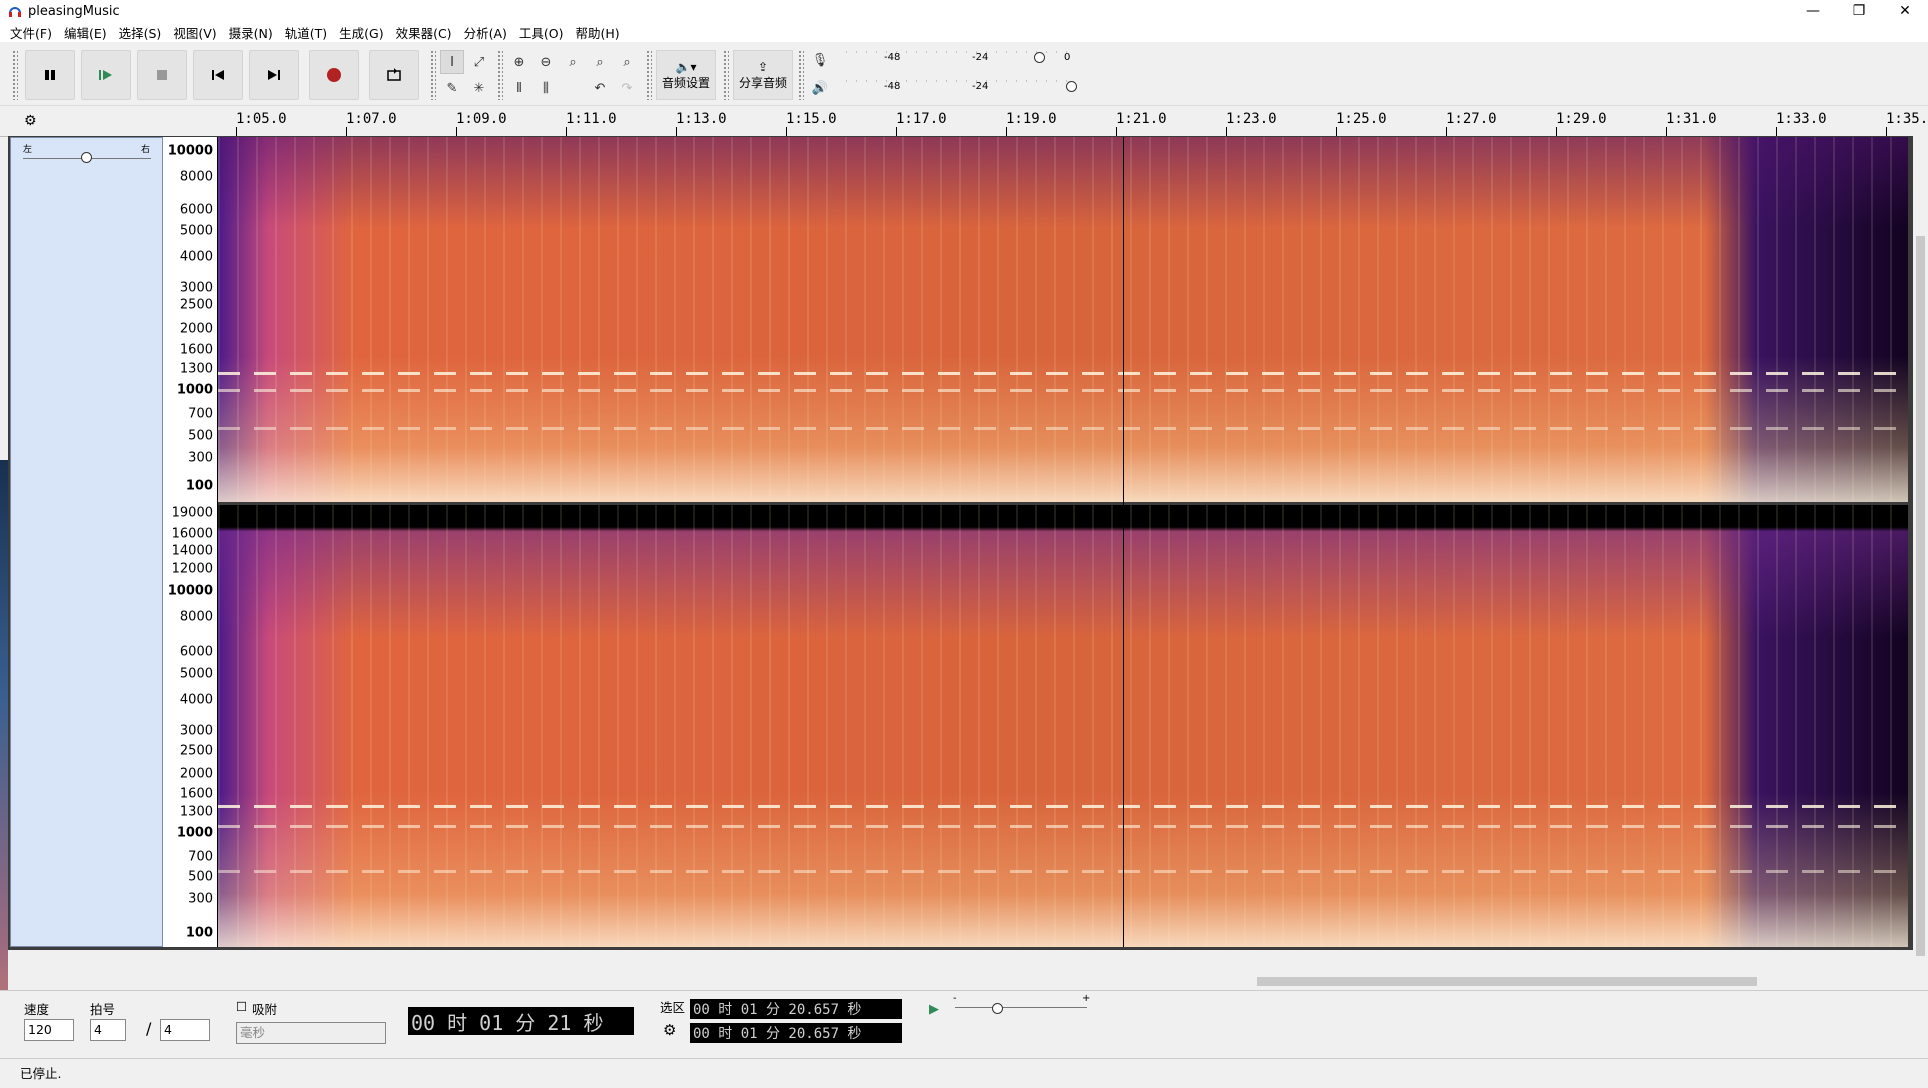 The image size is (1928, 1088). Describe the element at coordinates (196, 210) in the screenshot. I see `frequency-tick-label: 6000` at that location.